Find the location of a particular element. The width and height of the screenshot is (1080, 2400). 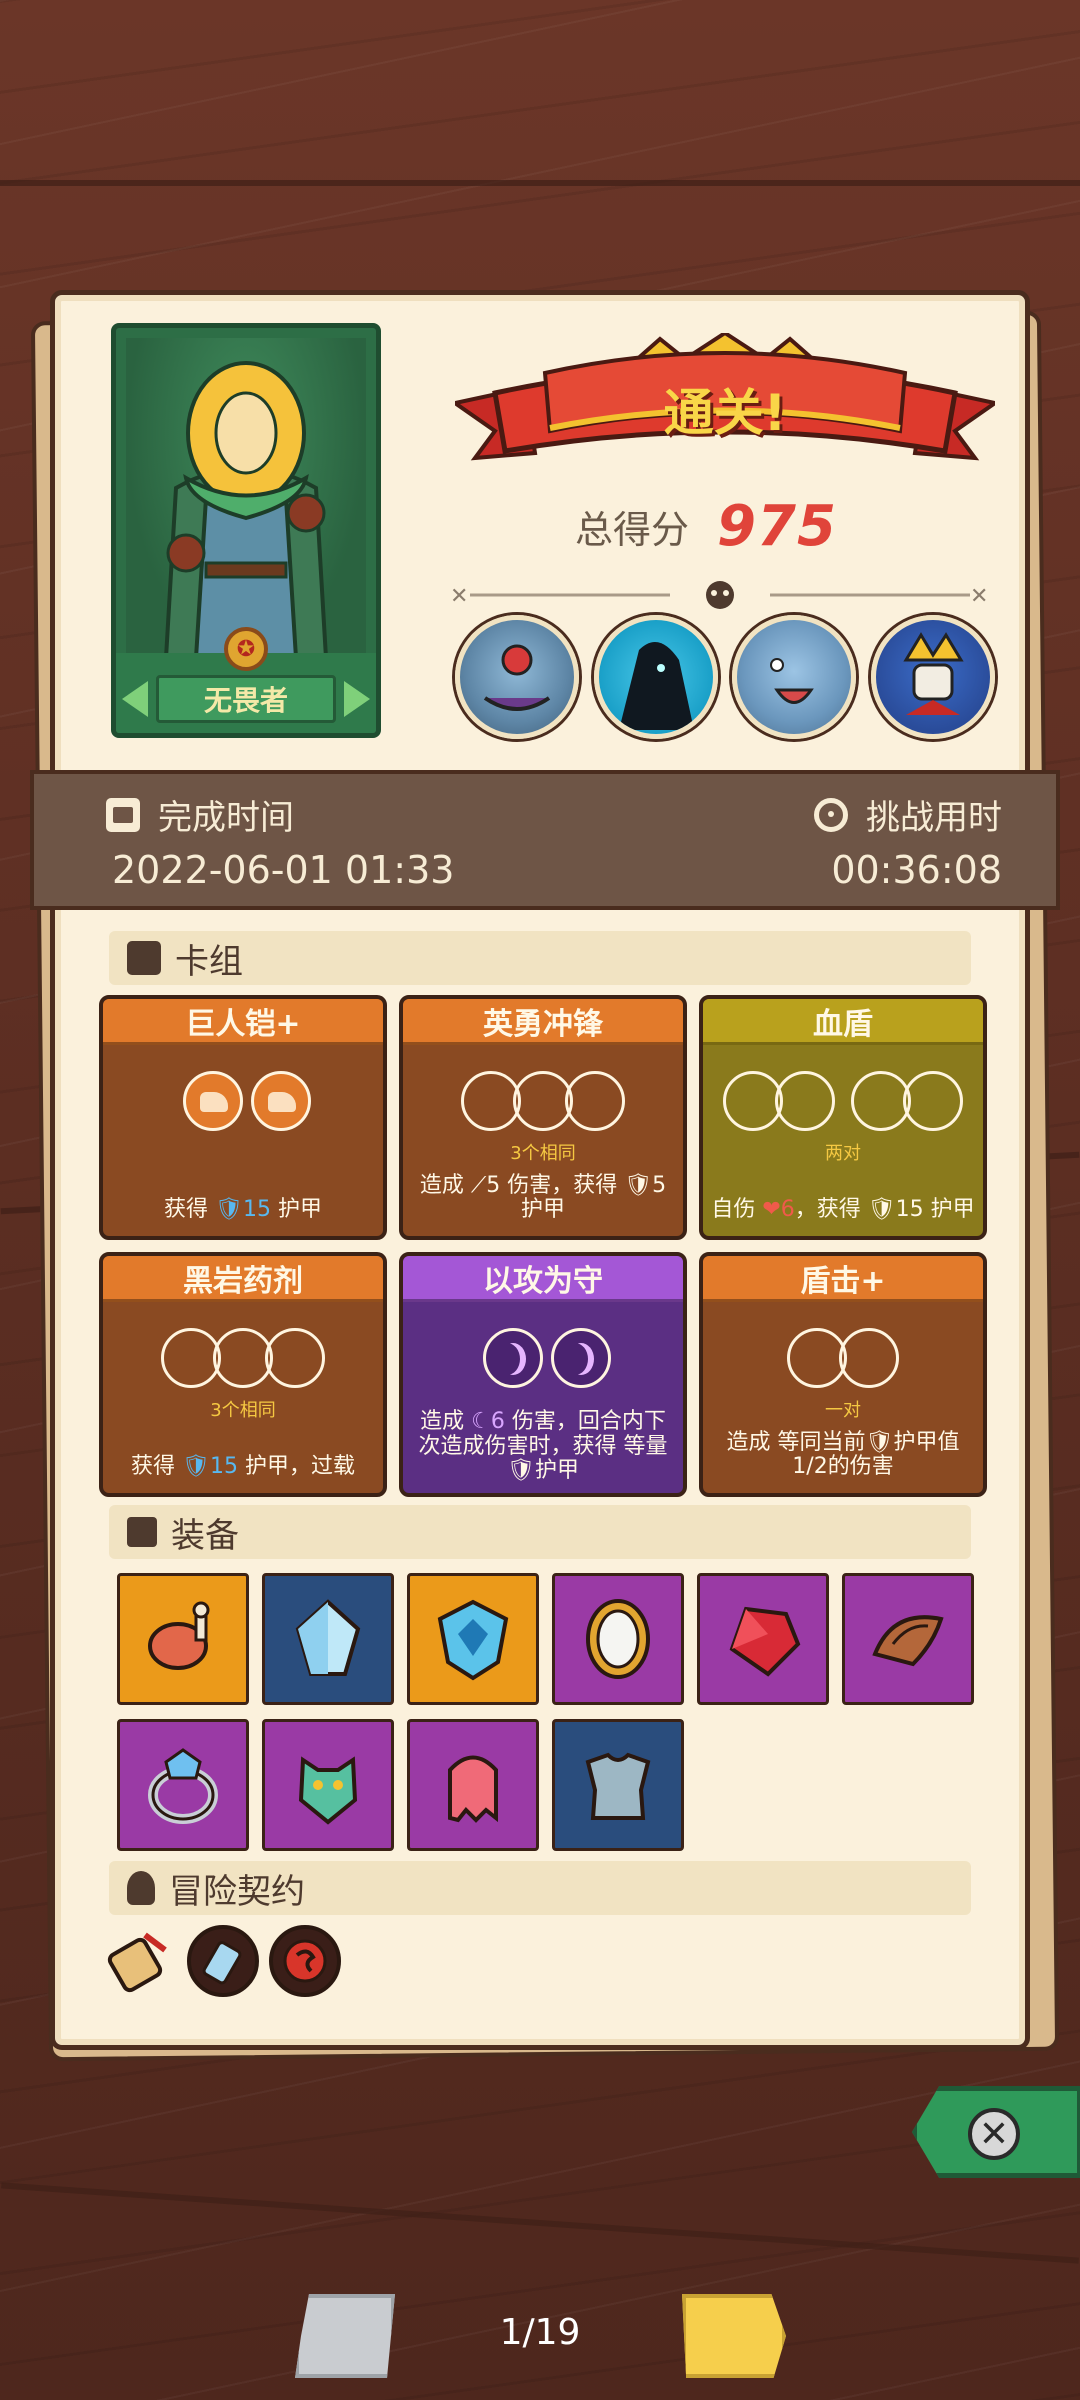

hero-portrait: ✪ 无畏者 is located at coordinates (246, 530).